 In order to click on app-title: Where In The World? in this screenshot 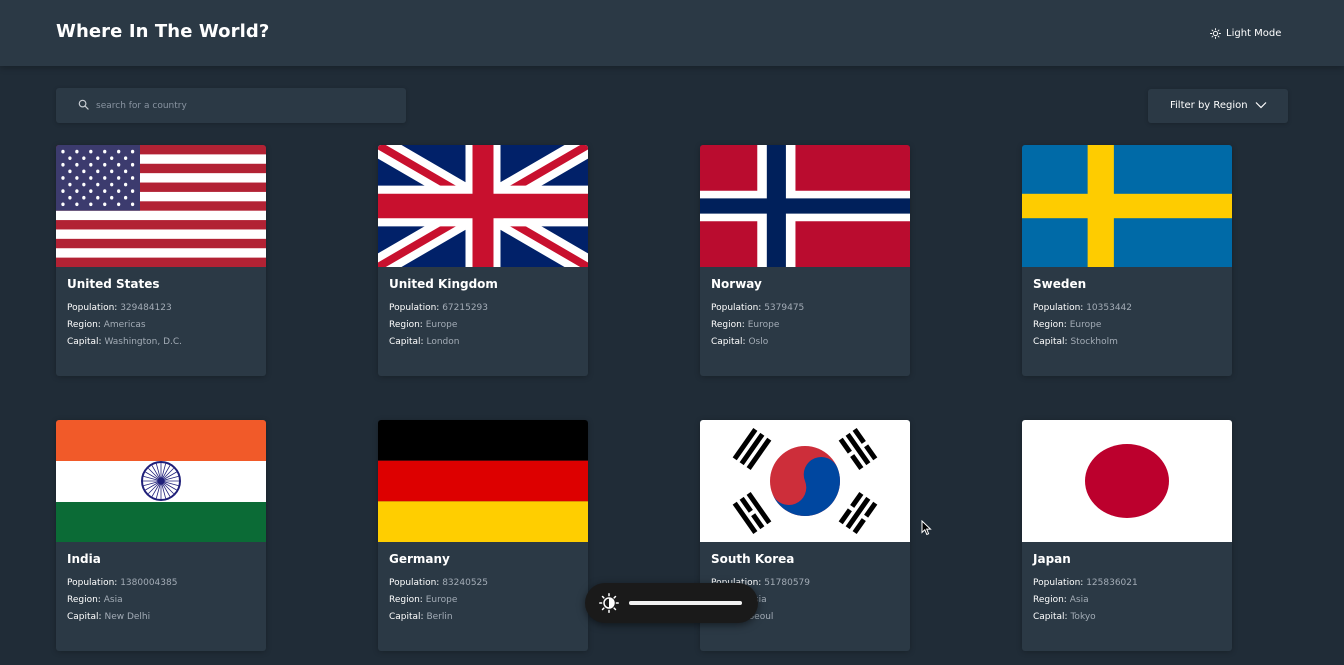, I will do `click(163, 31)`.